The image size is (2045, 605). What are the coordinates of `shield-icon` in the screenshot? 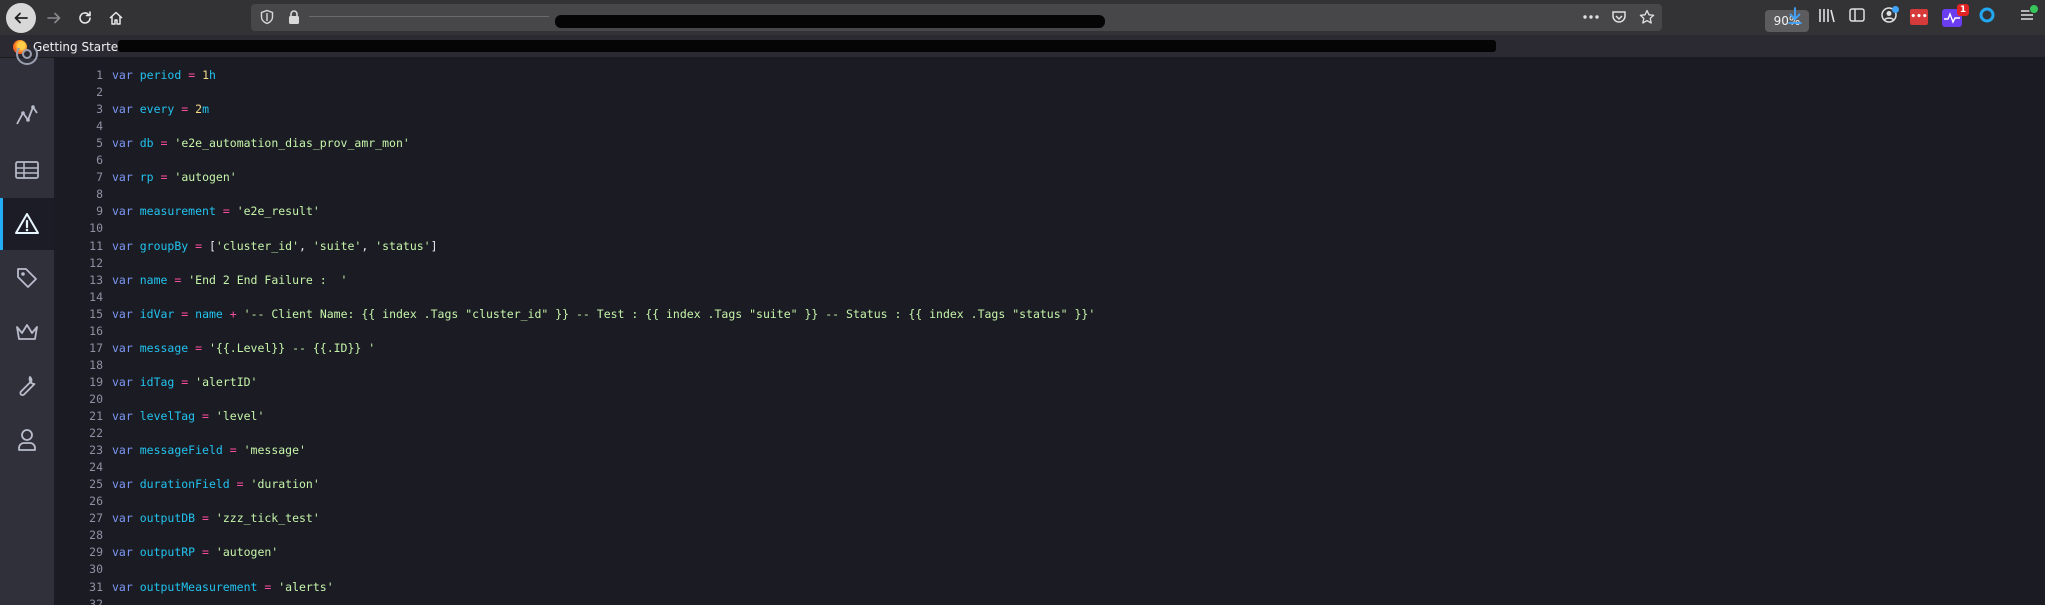 It's located at (267, 17).